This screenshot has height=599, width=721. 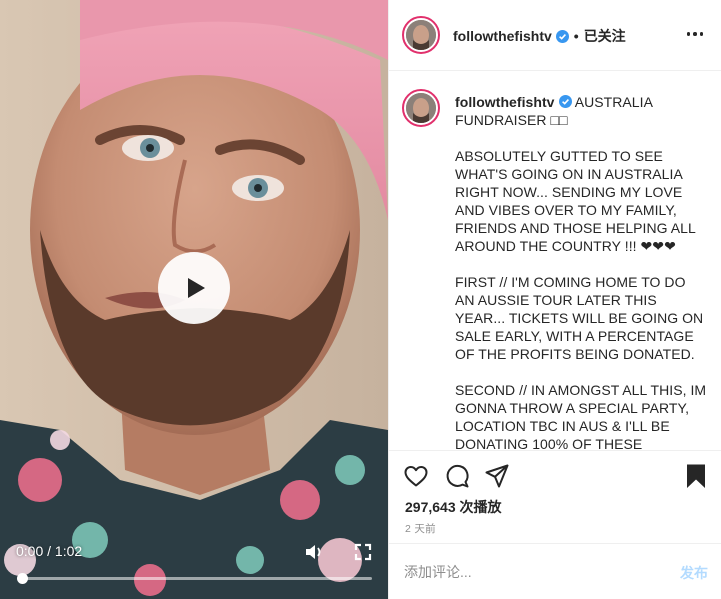 I want to click on header-line: followthefishtv • 已关注, so click(x=539, y=36).